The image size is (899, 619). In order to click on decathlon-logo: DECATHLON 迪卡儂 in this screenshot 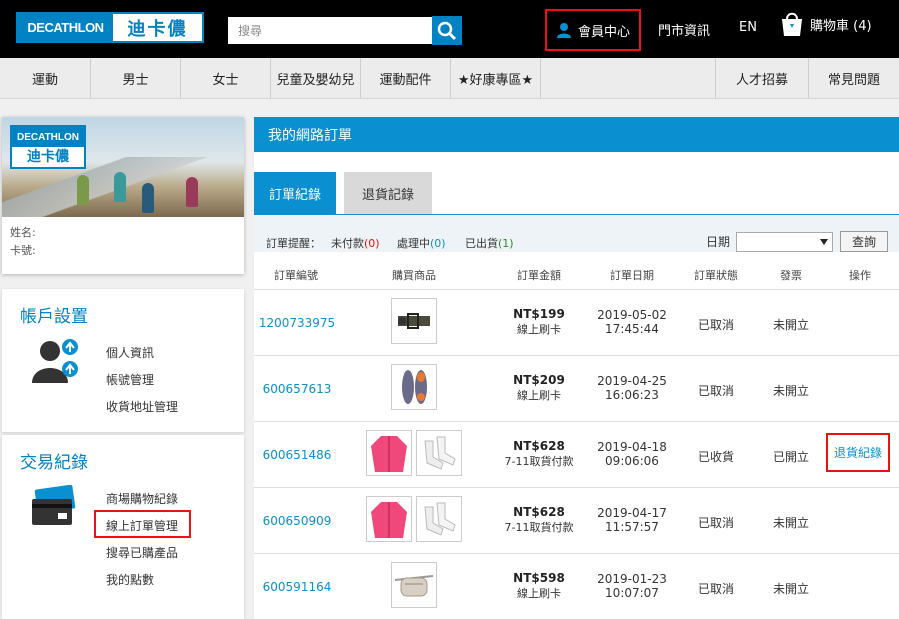, I will do `click(110, 27)`.